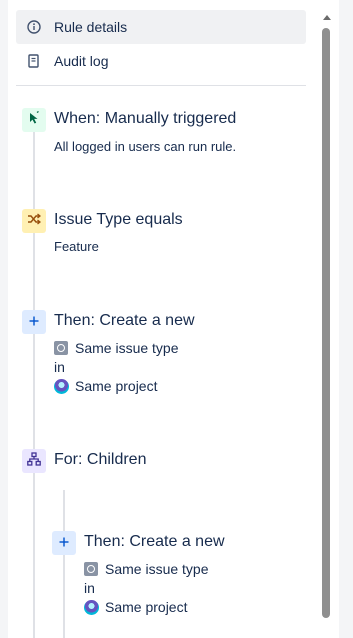 Image resolution: width=353 pixels, height=638 pixels. Describe the element at coordinates (154, 542) in the screenshot. I see `nested-action-title: Then: Create a new` at that location.